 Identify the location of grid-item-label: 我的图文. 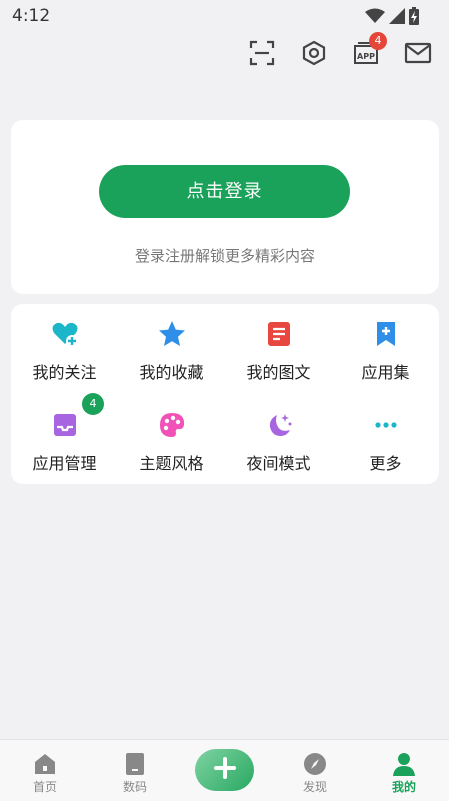
(278, 372).